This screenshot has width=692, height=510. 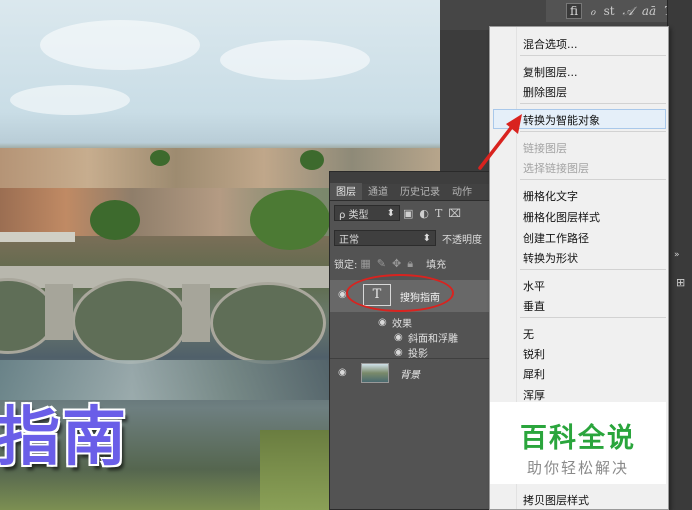 What do you see at coordinates (408, 213) in the screenshot?
I see `image-filter-icon: ▣` at bounding box center [408, 213].